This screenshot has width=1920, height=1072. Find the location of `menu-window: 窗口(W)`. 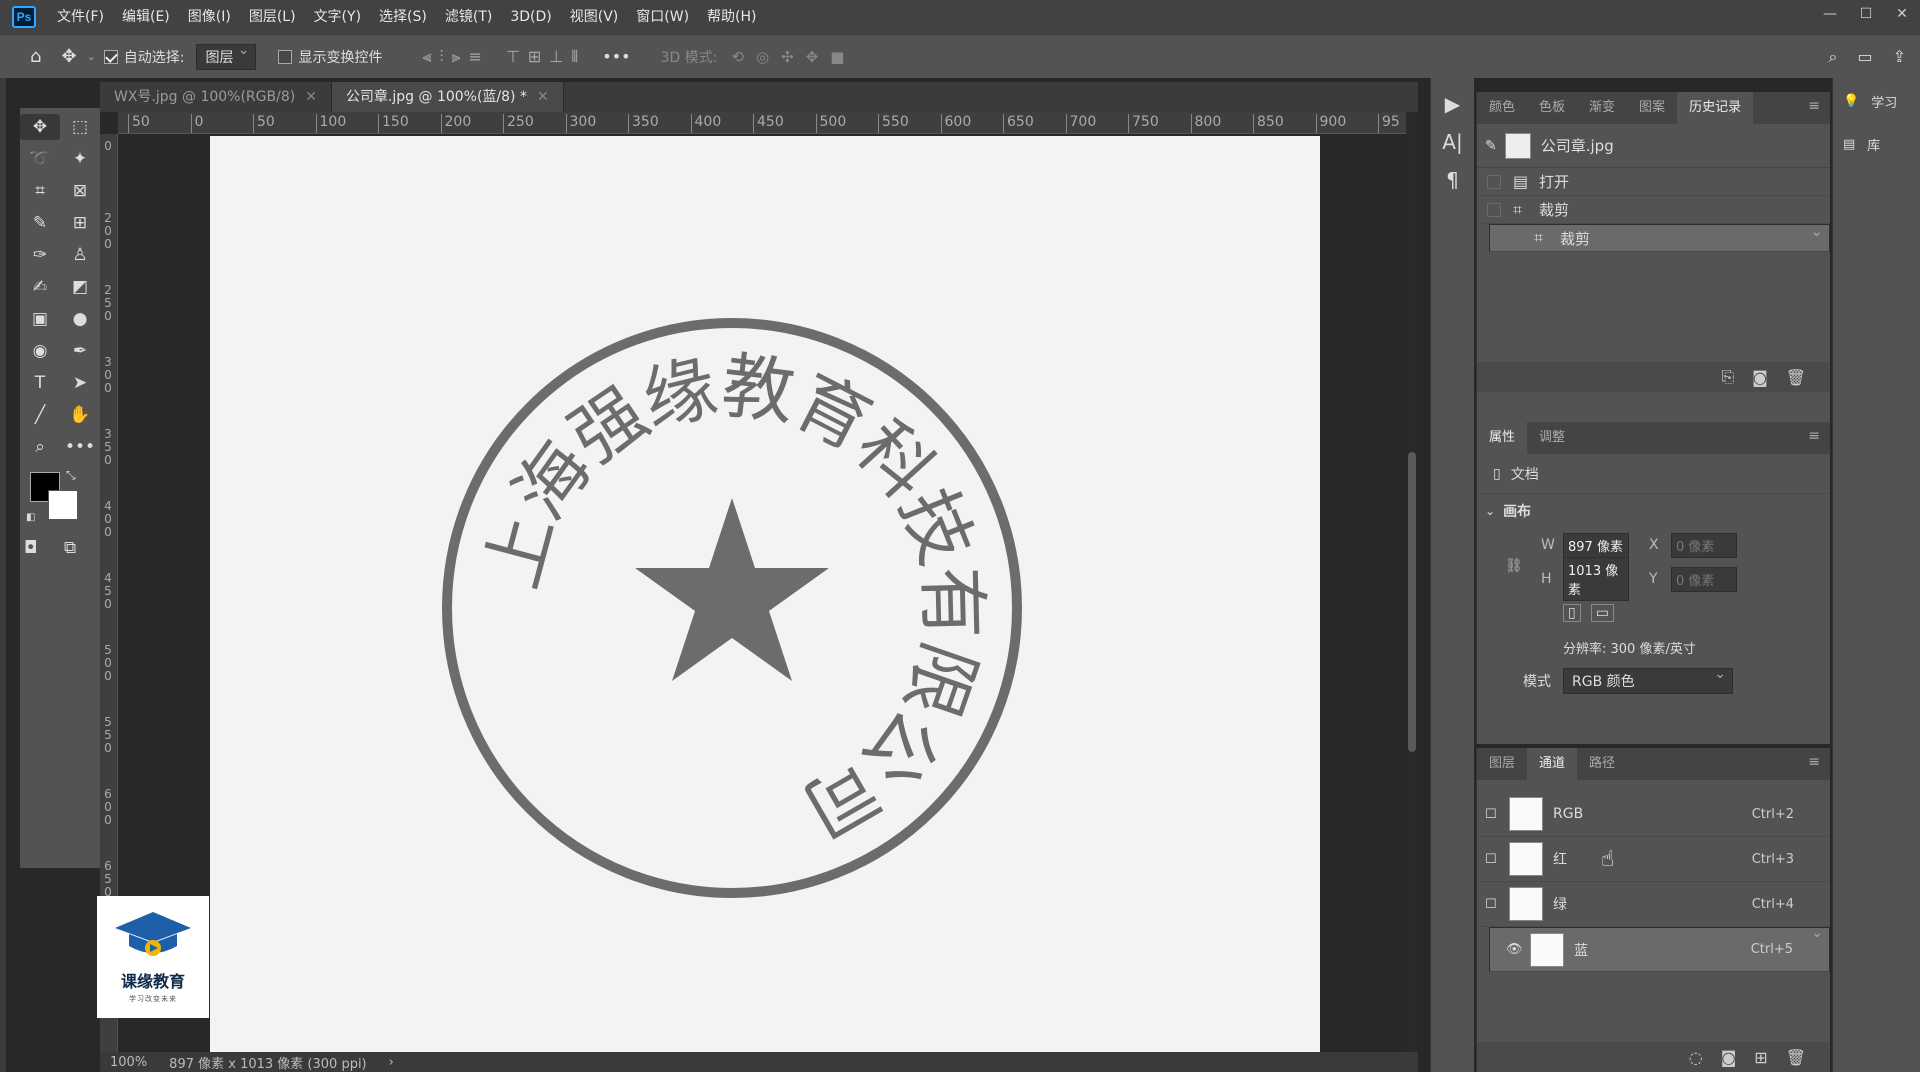

menu-window: 窗口(W) is located at coordinates (662, 17).